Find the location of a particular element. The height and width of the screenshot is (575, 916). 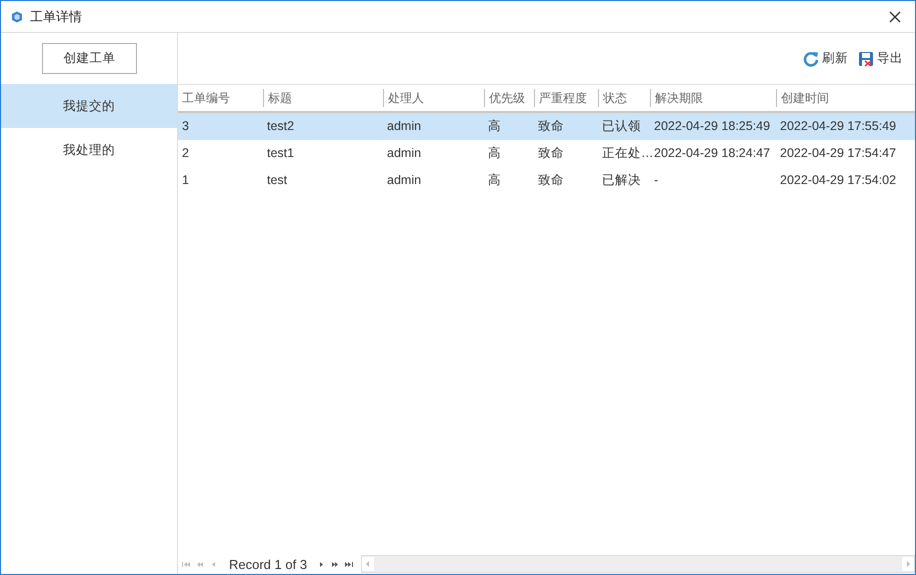

sidebar-item: 我提交的 is located at coordinates (89, 106).